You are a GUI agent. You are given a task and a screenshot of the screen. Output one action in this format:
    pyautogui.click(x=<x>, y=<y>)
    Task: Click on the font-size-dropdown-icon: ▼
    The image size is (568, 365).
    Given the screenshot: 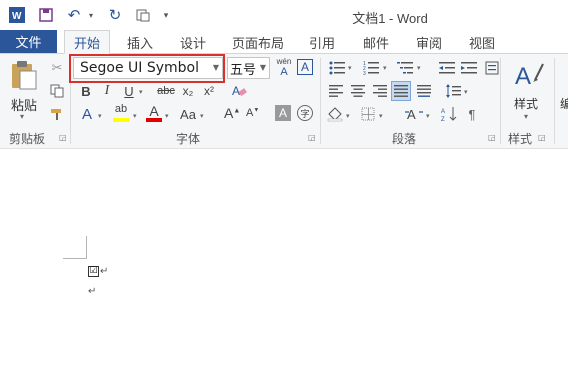 What is the action you would take?
    pyautogui.click(x=263, y=67)
    